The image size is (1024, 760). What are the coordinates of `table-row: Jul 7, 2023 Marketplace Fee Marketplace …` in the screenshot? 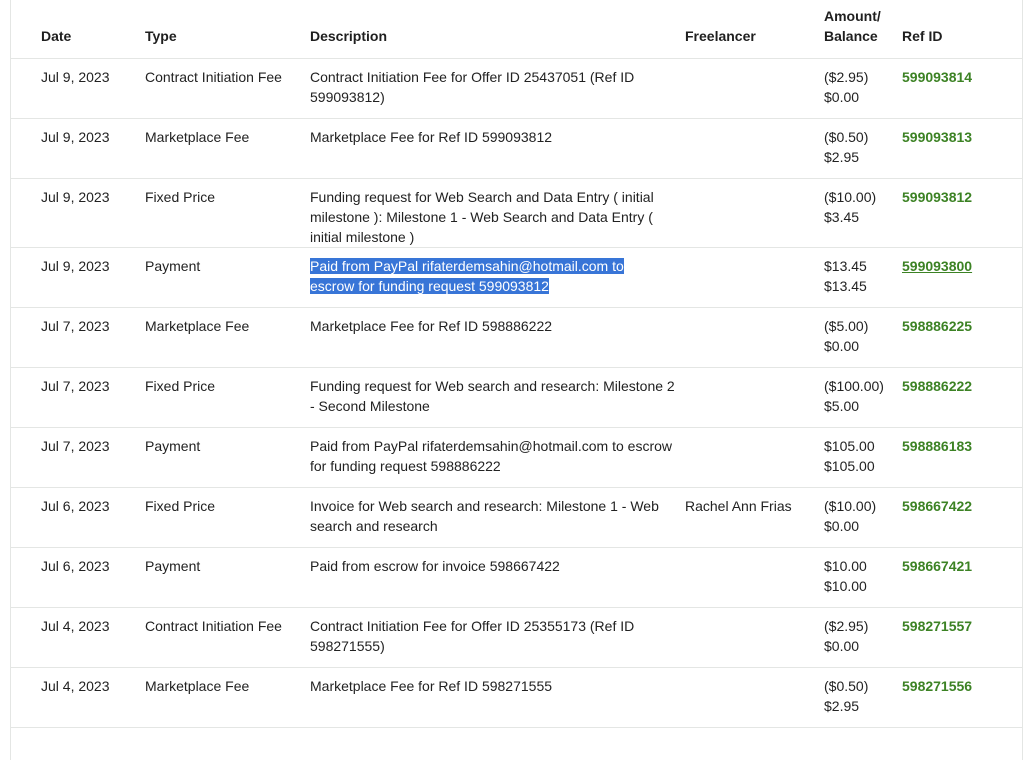 It's located at (516, 337).